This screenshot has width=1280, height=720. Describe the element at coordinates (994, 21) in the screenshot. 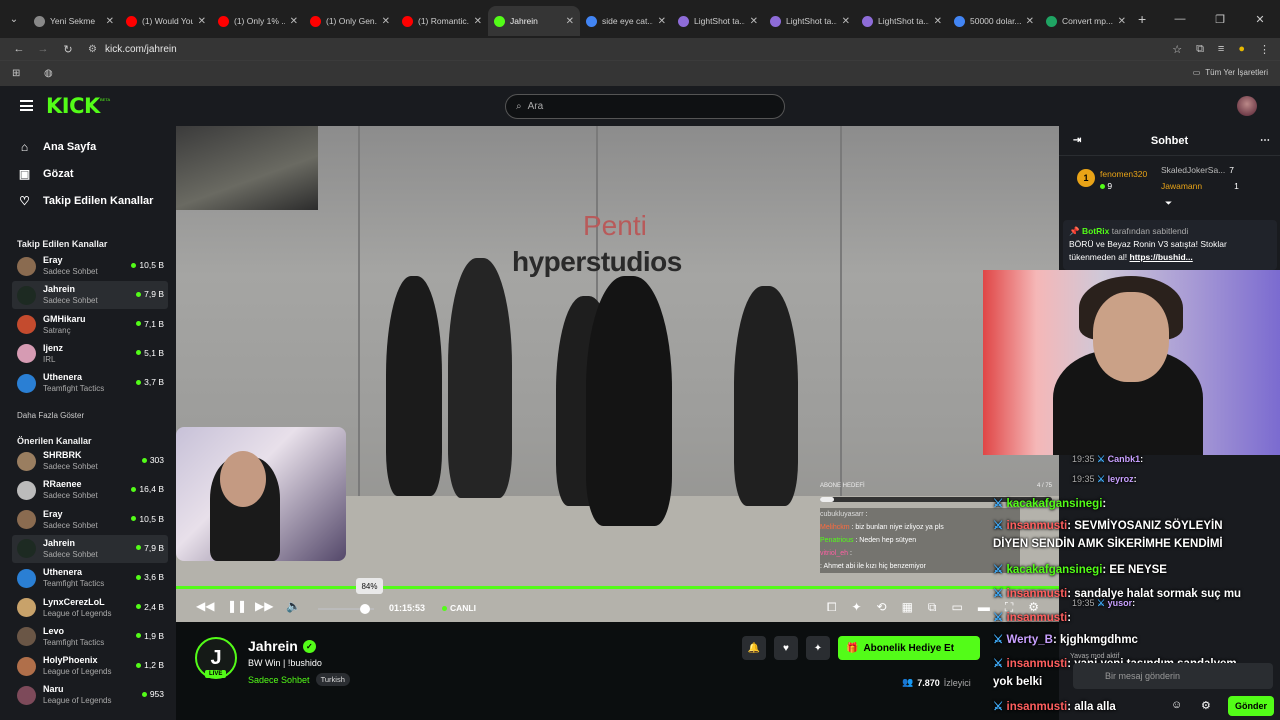

I see `browser-tab: 50000 dolar... ✕` at that location.